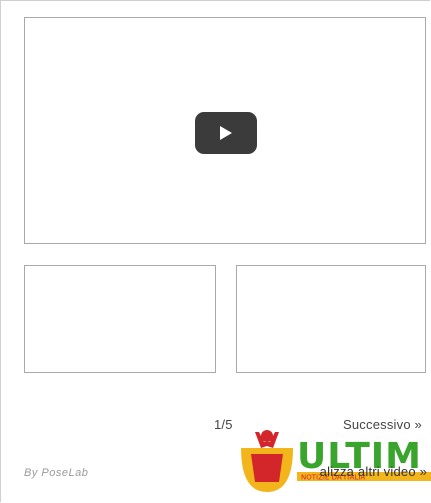 Image resolution: width=431 pixels, height=503 pixels. I want to click on play-button, so click(226, 133).